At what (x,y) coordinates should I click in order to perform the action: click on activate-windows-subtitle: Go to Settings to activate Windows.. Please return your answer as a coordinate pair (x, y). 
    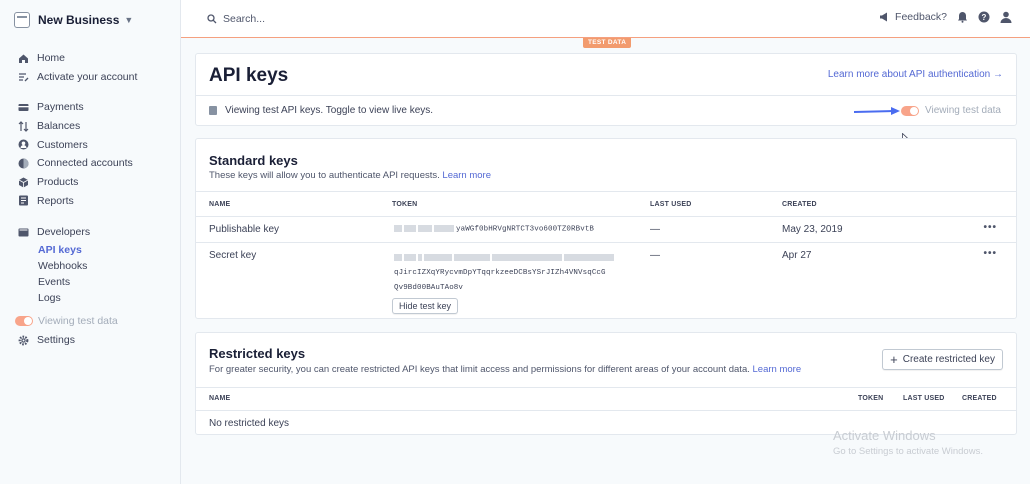
    Looking at the image, I should click on (908, 451).